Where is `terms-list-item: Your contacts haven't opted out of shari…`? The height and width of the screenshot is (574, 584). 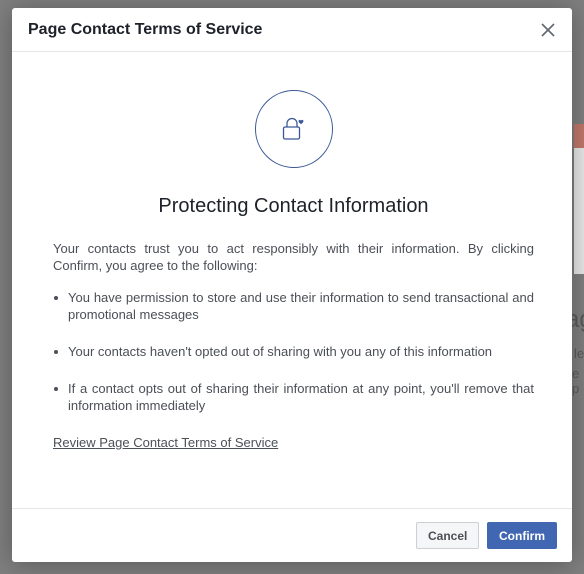 terms-list-item: Your contacts haven't opted out of shari… is located at coordinates (293, 351).